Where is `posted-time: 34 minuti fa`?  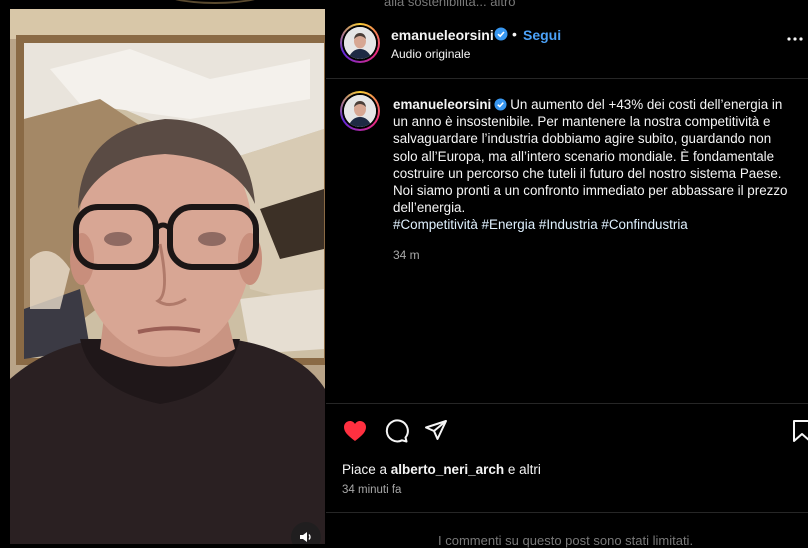
posted-time: 34 minuti fa is located at coordinates (372, 490).